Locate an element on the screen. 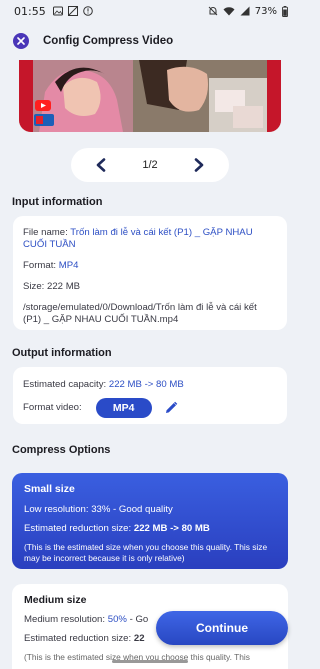  format-video-row: Format video: MP4 is located at coordinates (150, 408).